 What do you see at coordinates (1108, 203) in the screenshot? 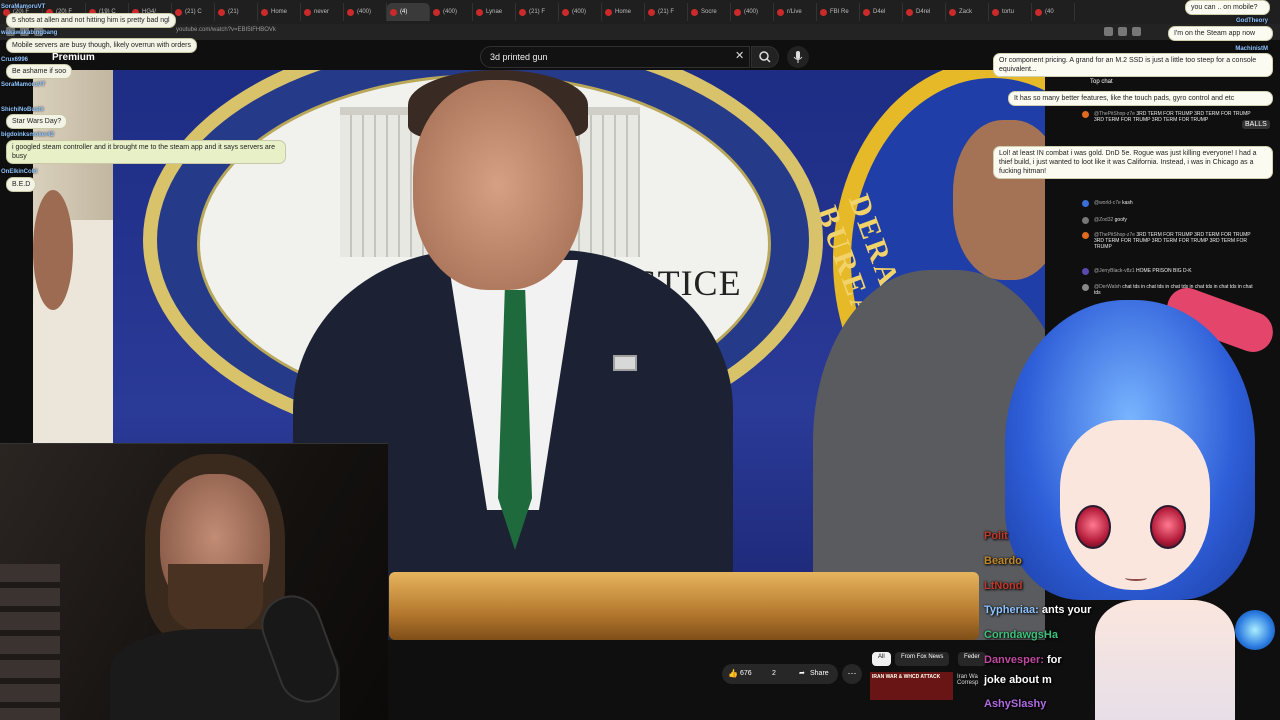
I see `chat-author: @world-c7e` at bounding box center [1108, 203].